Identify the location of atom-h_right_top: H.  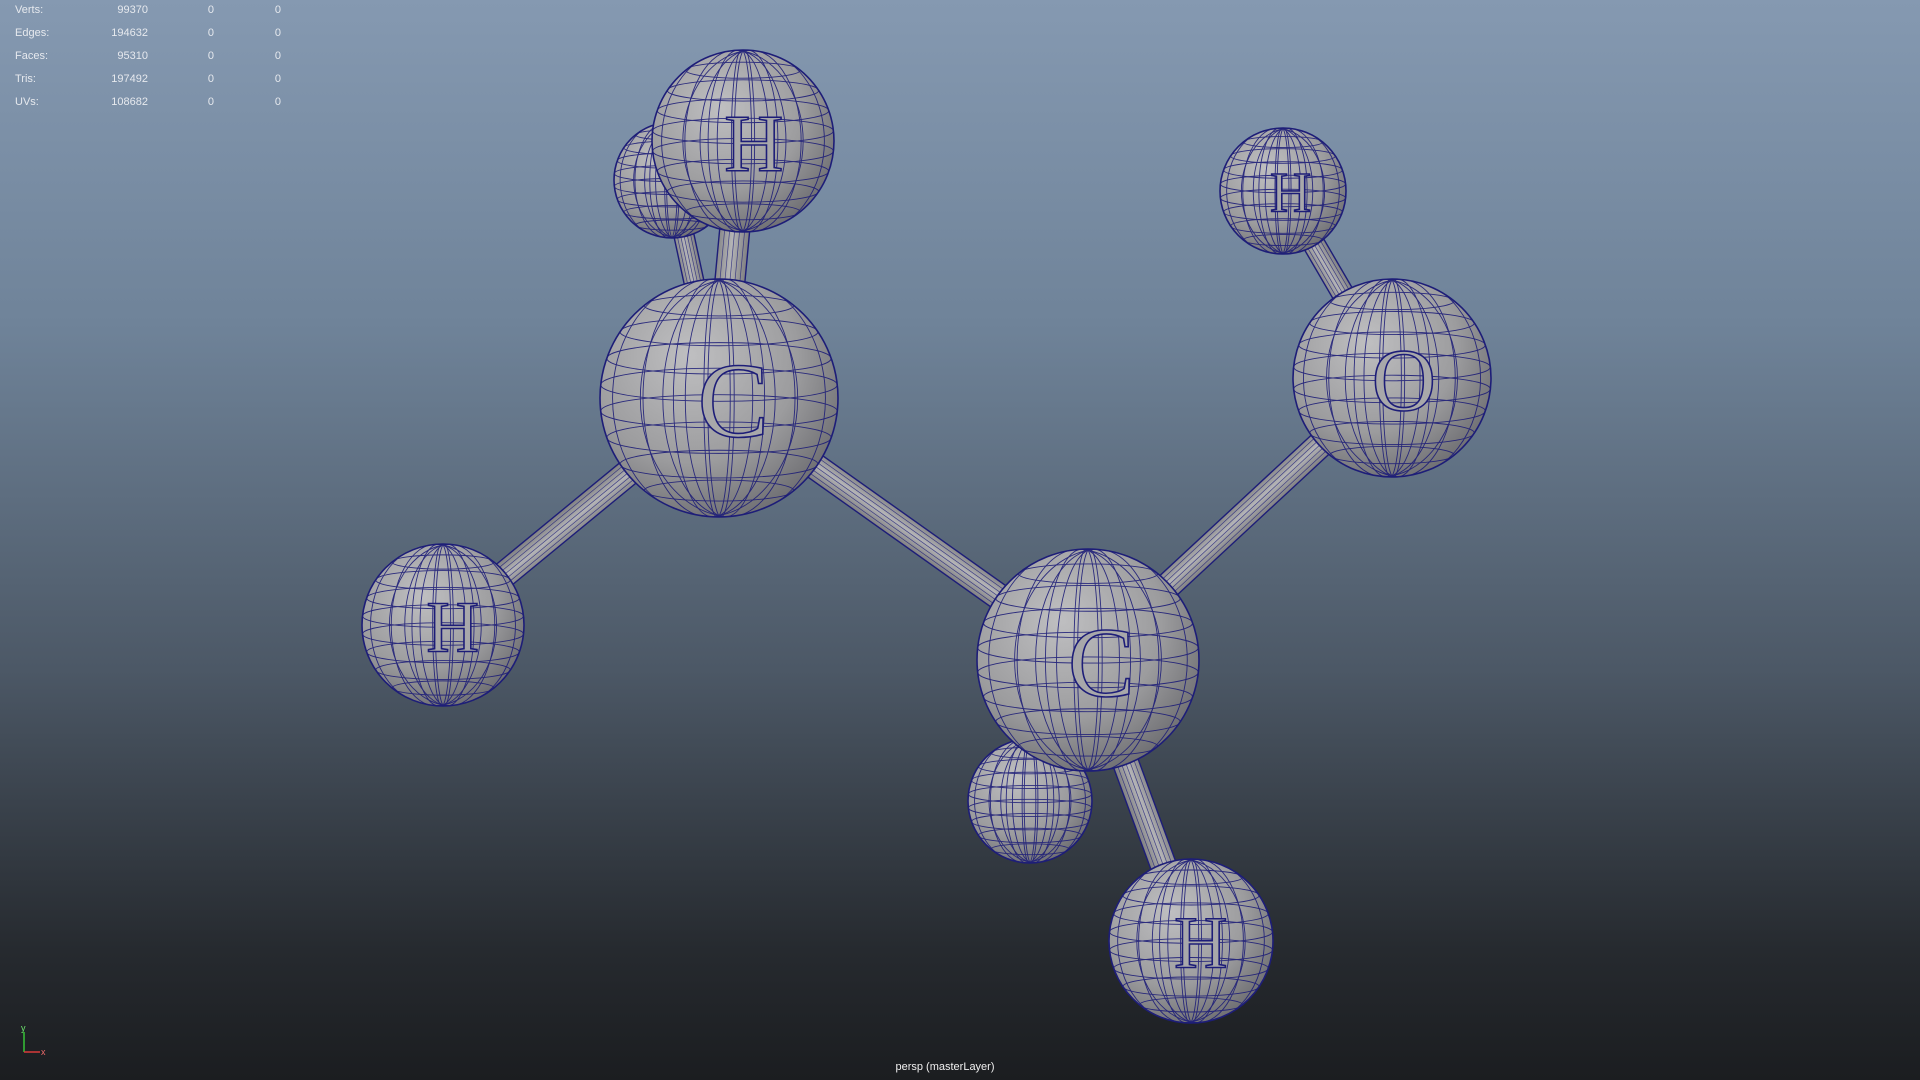
(1283, 191).